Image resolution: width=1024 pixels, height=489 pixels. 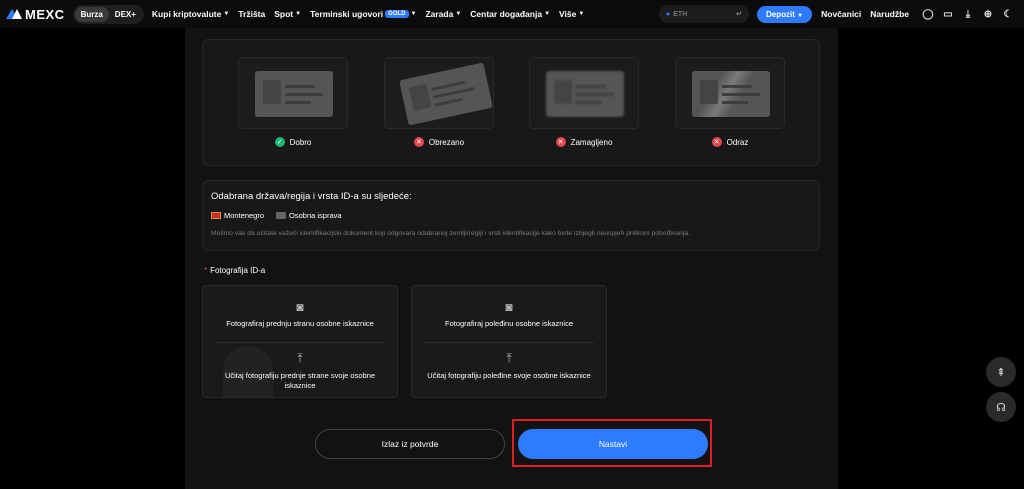 What do you see at coordinates (680, 14) in the screenshot?
I see `search-placeholder: ETH` at bounding box center [680, 14].